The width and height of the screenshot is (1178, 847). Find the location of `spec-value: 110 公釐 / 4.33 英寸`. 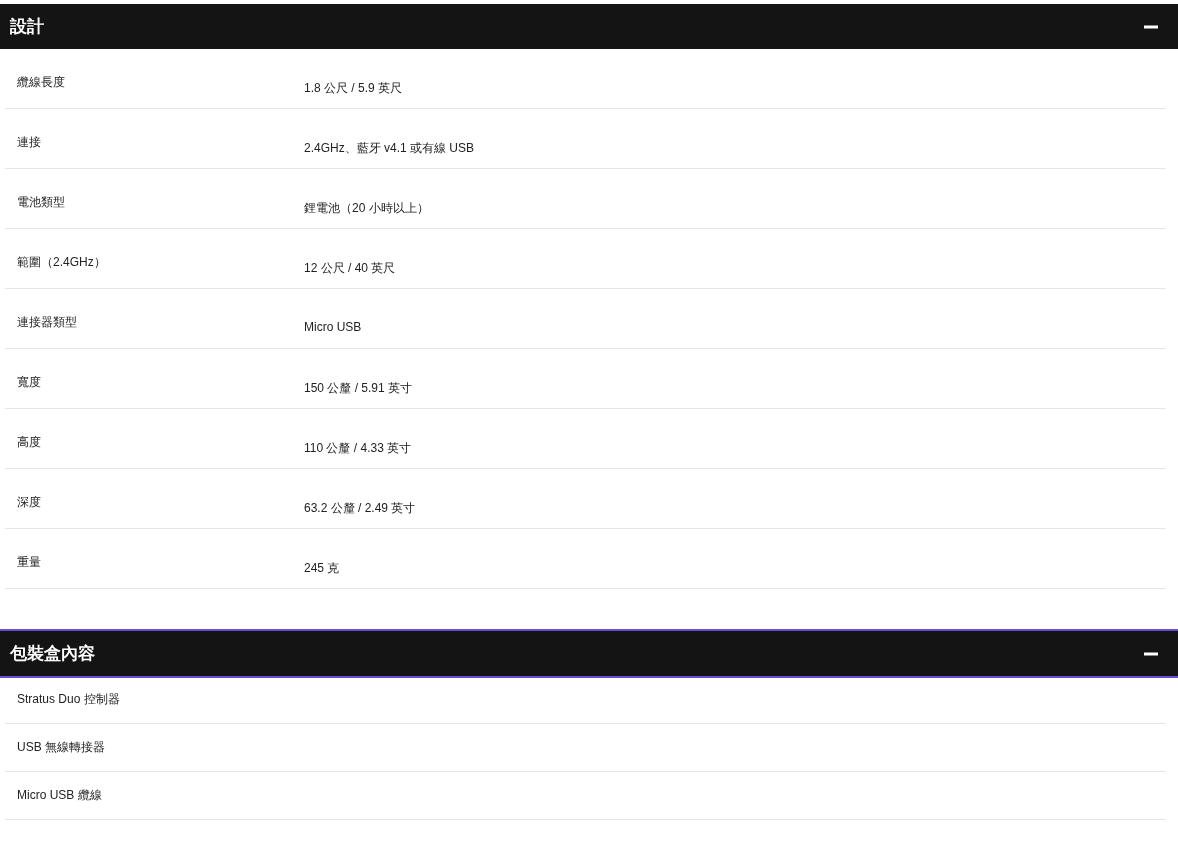

spec-value: 110 公釐 / 4.33 英寸 is located at coordinates (358, 448).